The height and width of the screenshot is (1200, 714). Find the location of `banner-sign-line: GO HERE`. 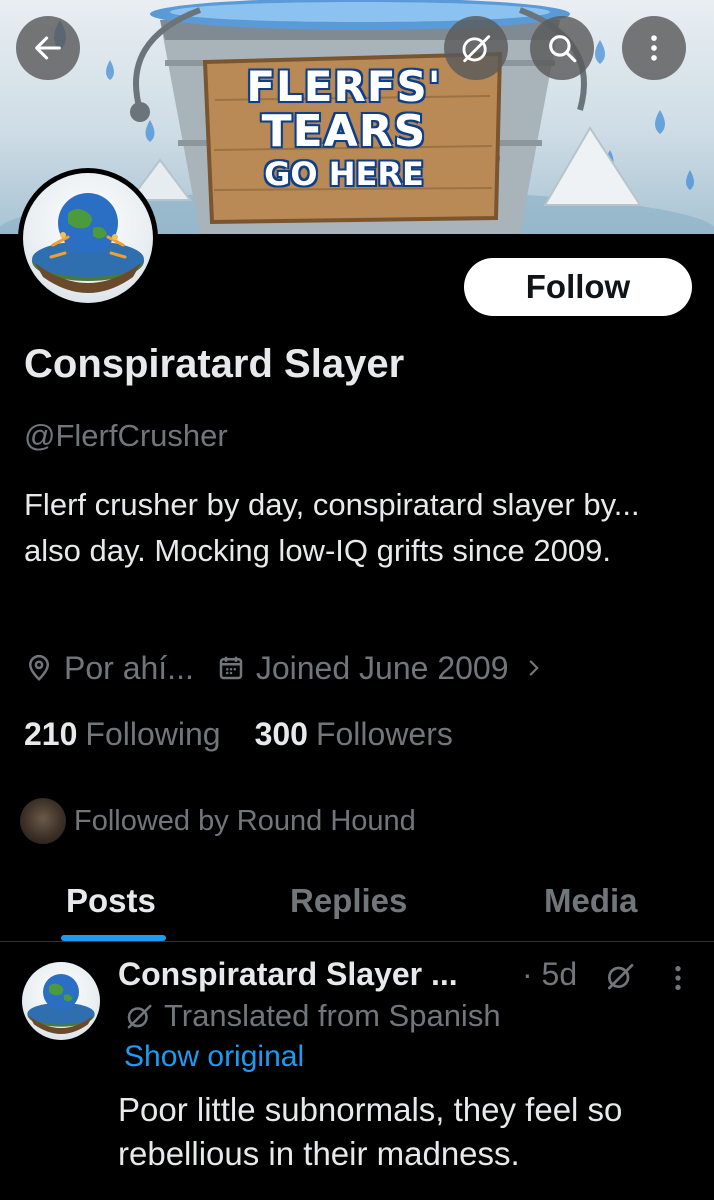

banner-sign-line: GO HERE is located at coordinates (344, 174).